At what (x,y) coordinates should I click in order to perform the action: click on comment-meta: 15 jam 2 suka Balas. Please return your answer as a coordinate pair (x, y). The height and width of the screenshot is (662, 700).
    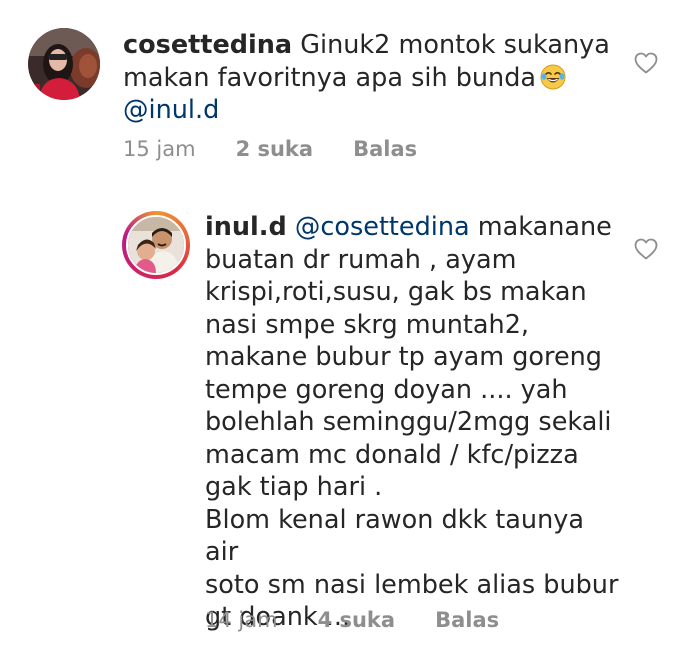
    Looking at the image, I should click on (290, 149).